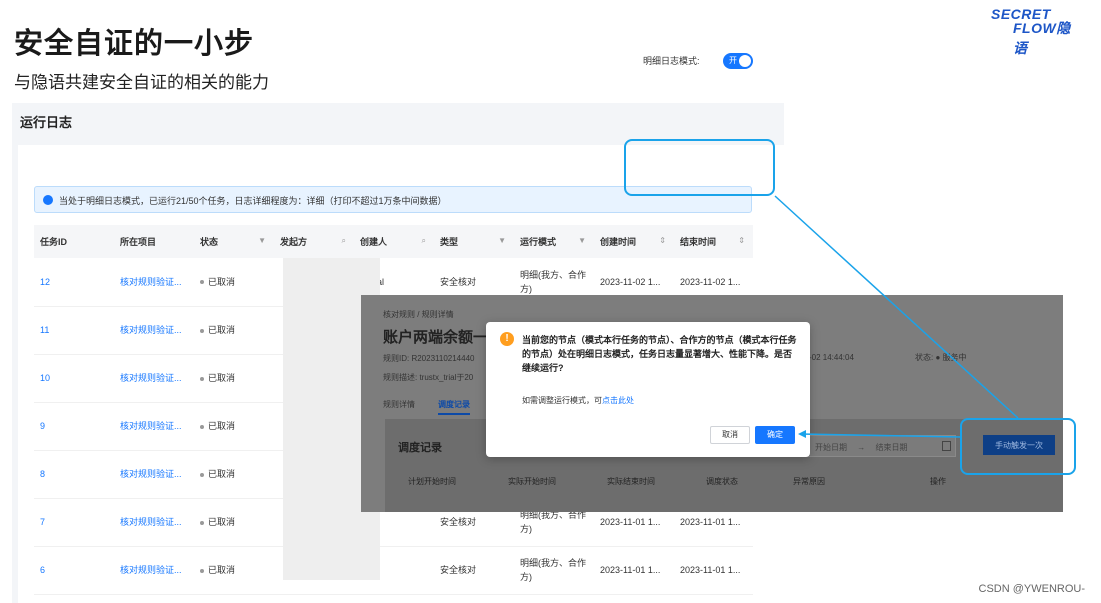  I want to click on connector-arrows, so click(896, 316).